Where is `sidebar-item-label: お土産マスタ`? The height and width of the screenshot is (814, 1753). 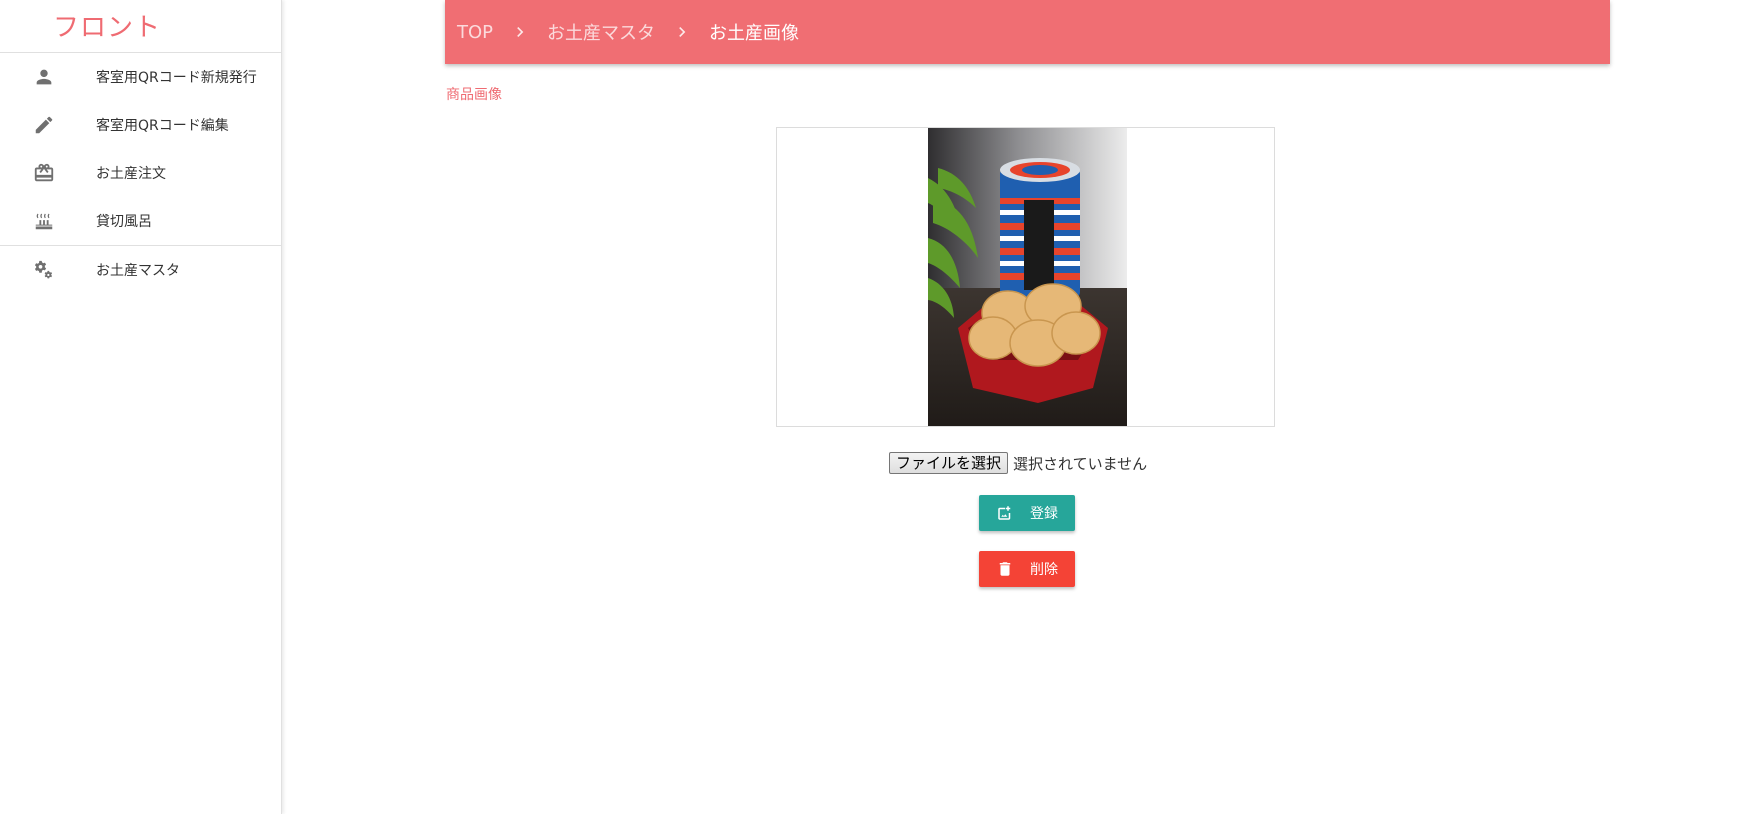
sidebar-item-label: お土産マスタ is located at coordinates (138, 271).